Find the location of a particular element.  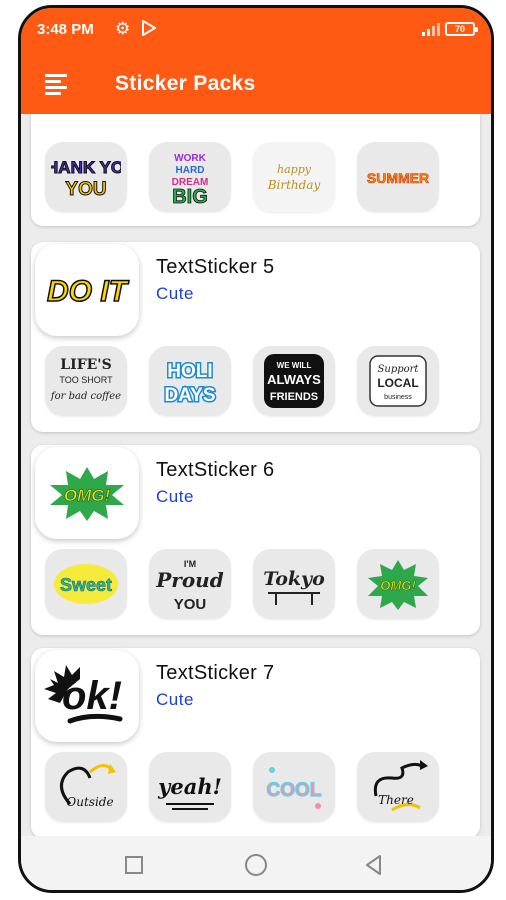

pack-tray-icon: OMG! is located at coordinates (87, 493).